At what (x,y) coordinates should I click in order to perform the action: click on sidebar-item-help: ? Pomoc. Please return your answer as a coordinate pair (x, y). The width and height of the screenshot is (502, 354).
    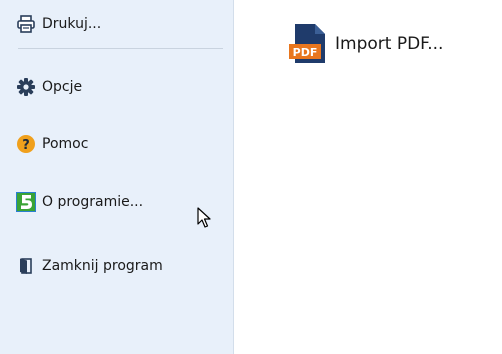
    Looking at the image, I should click on (116, 144).